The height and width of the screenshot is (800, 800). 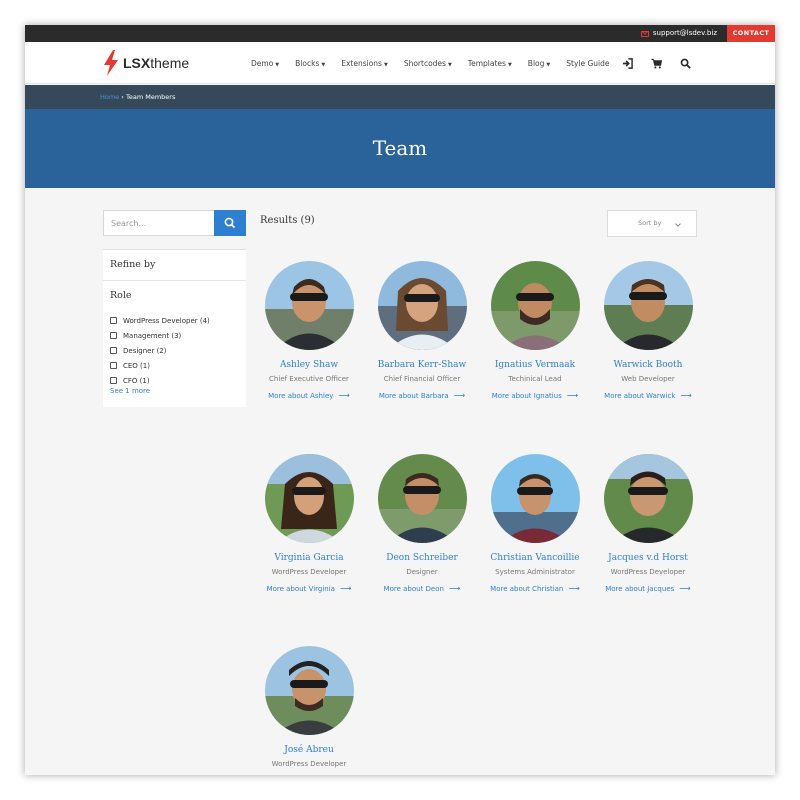 What do you see at coordinates (422, 395) in the screenshot?
I see `more-about-link: More about Barbara ⟶` at bounding box center [422, 395].